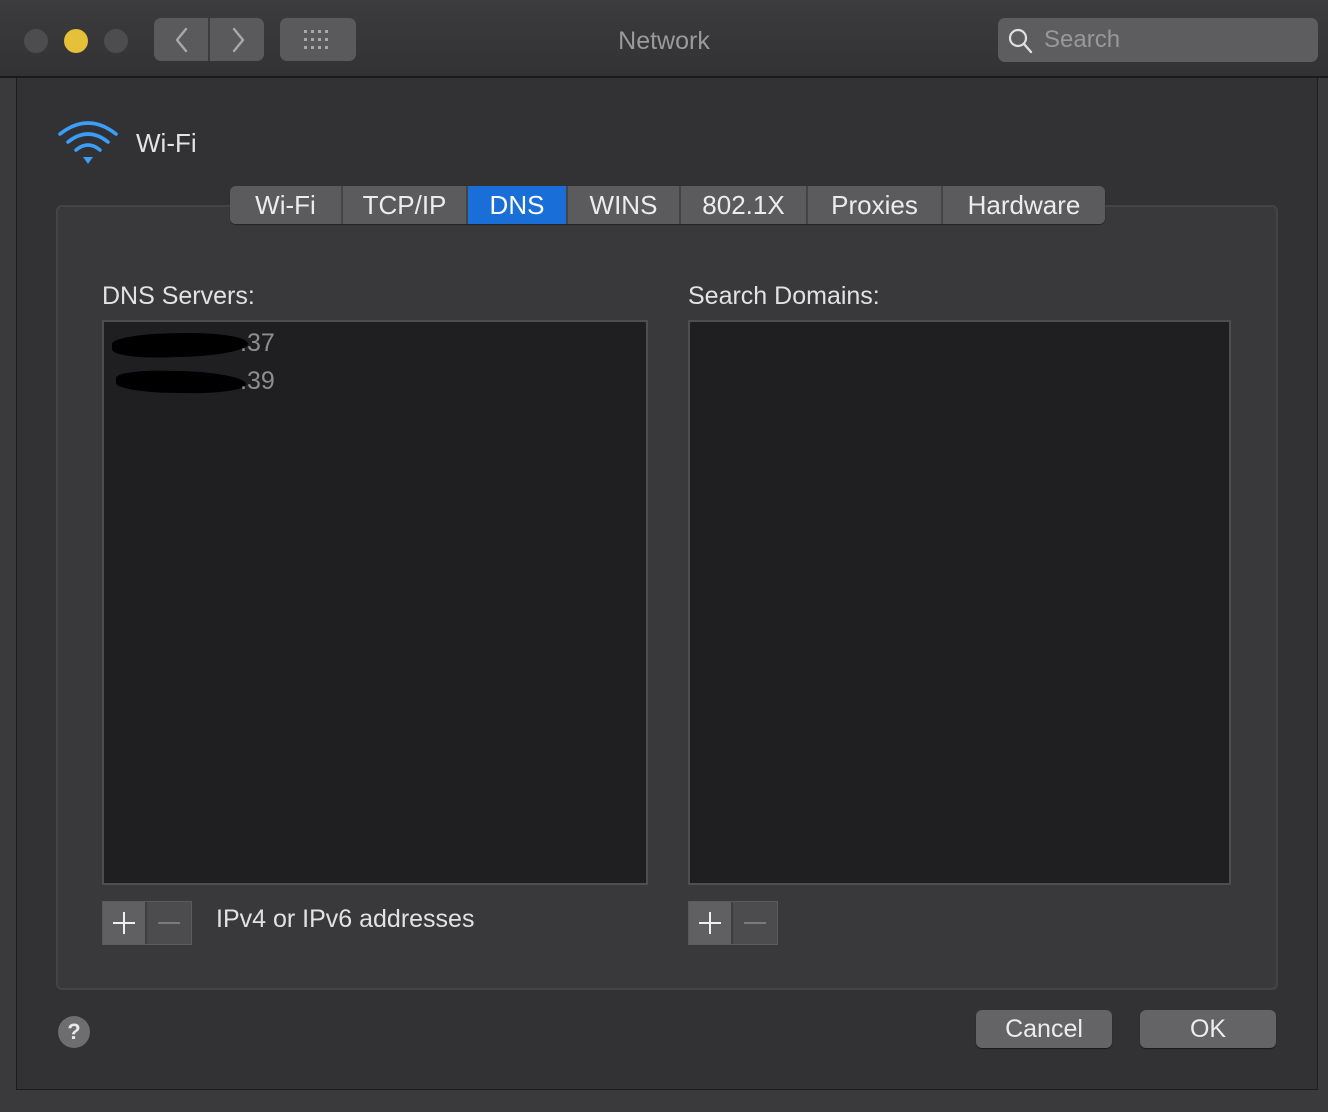 This screenshot has width=1328, height=1112. I want to click on help-button: ?, so click(74, 1032).